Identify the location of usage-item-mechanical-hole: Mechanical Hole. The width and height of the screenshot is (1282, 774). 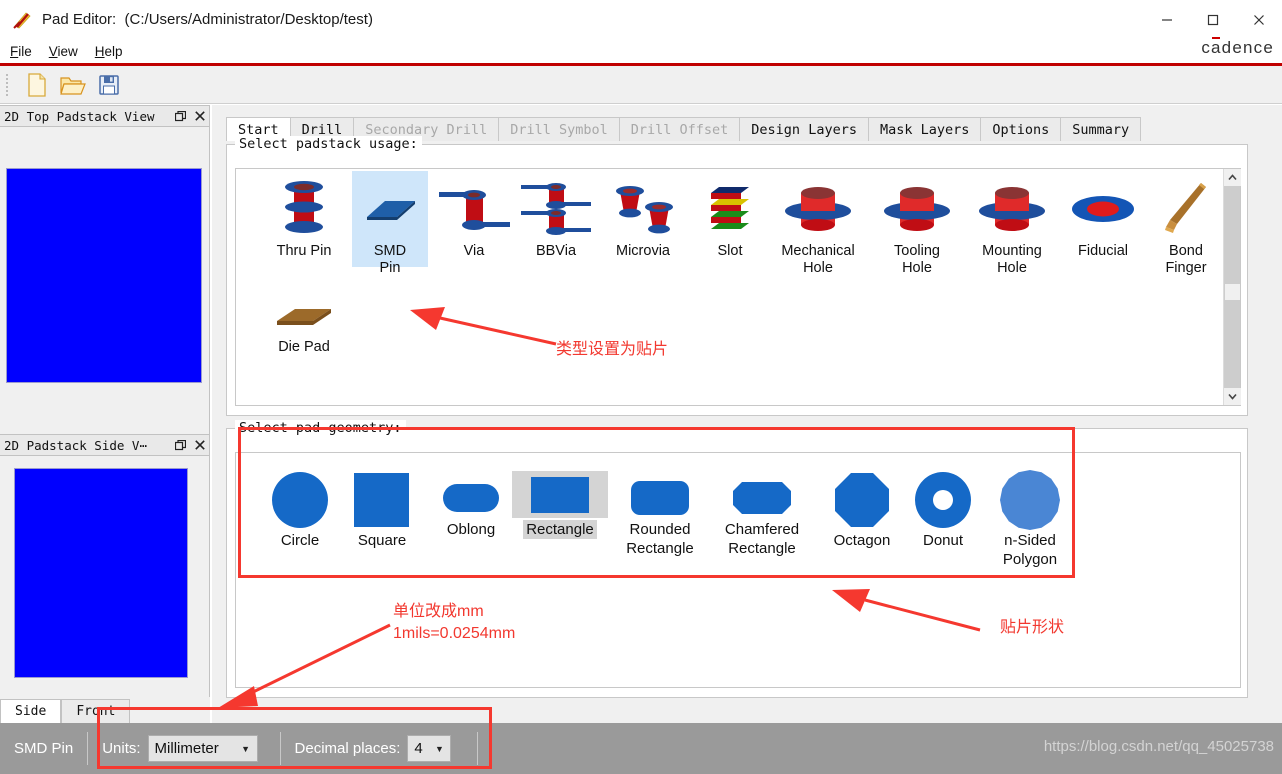
(818, 227).